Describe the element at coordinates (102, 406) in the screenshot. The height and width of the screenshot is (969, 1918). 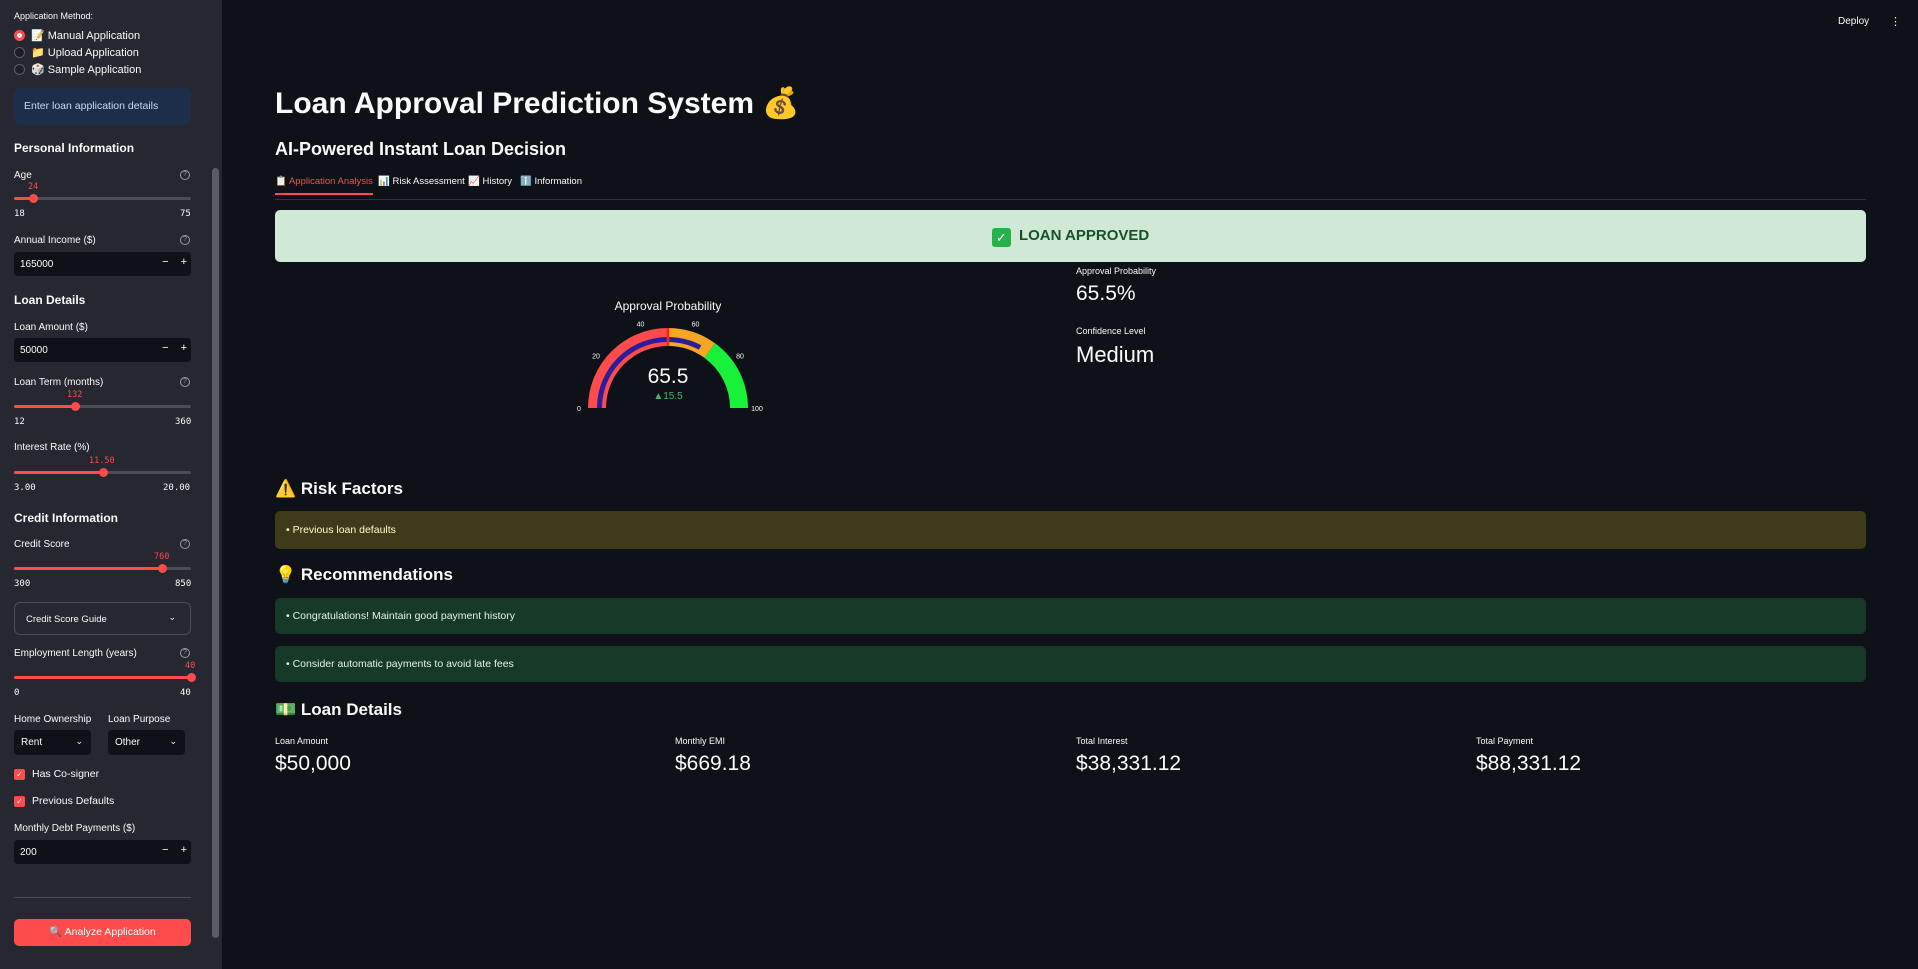
I see `loan-term-slider` at that location.